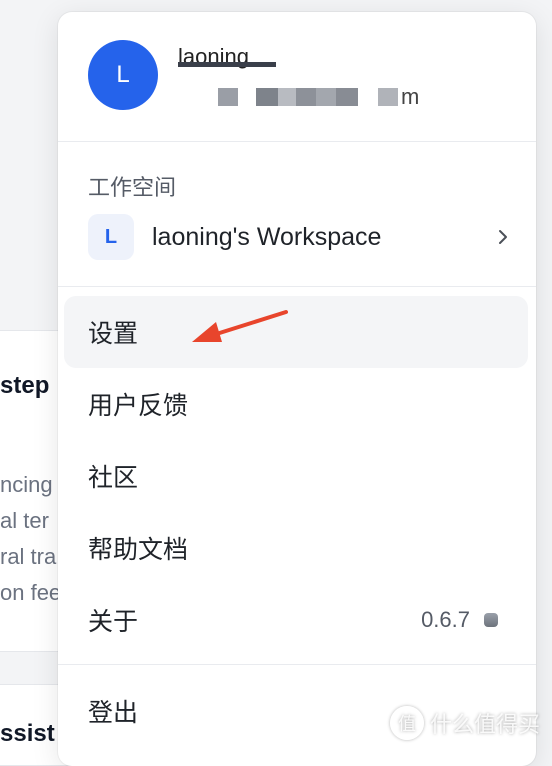 This screenshot has width=552, height=766. Describe the element at coordinates (25, 385) in the screenshot. I see `background-card-title: step` at that location.